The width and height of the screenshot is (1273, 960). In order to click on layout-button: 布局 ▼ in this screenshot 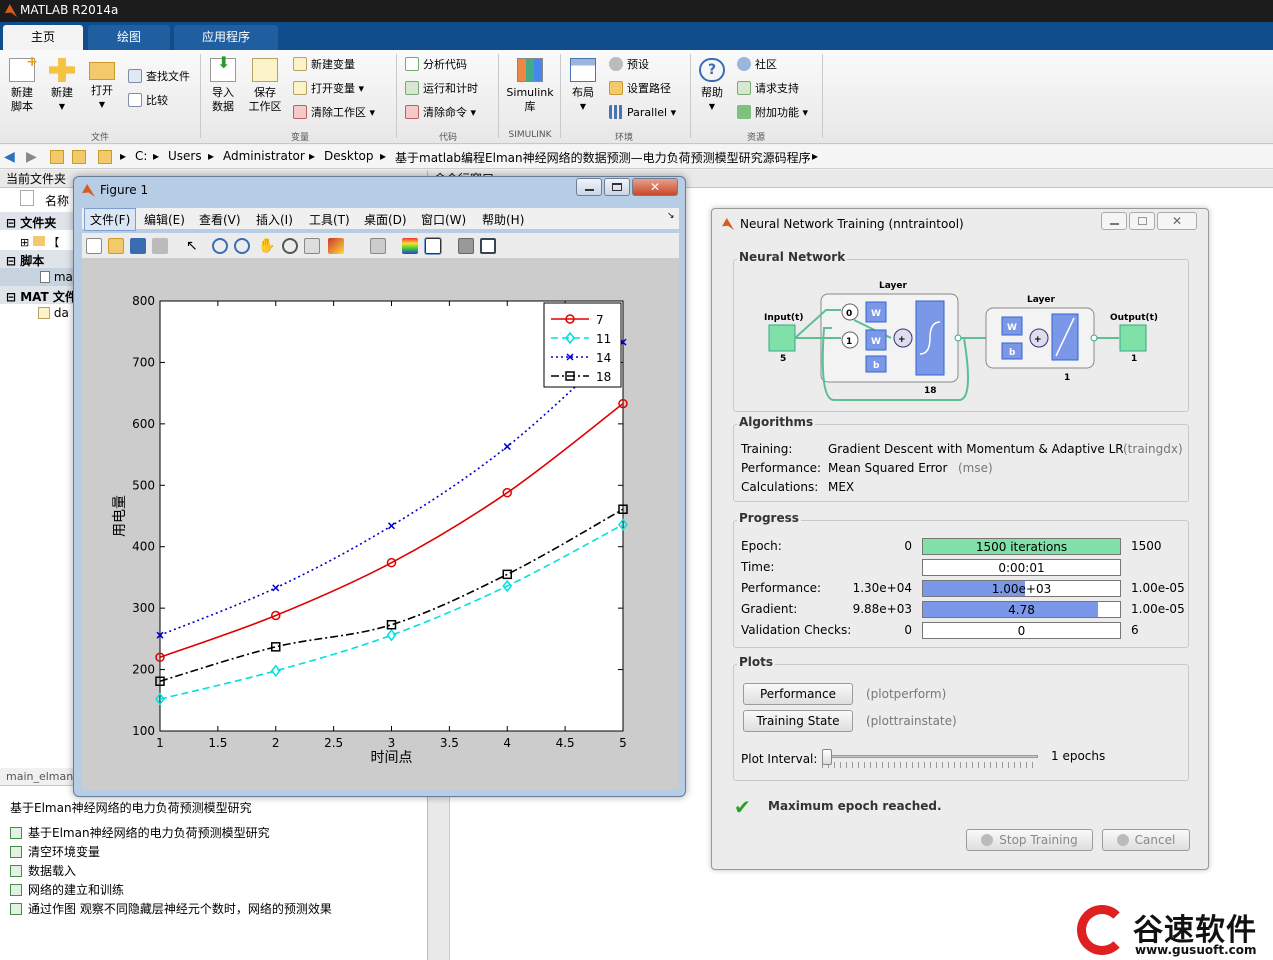, I will do `click(583, 85)`.